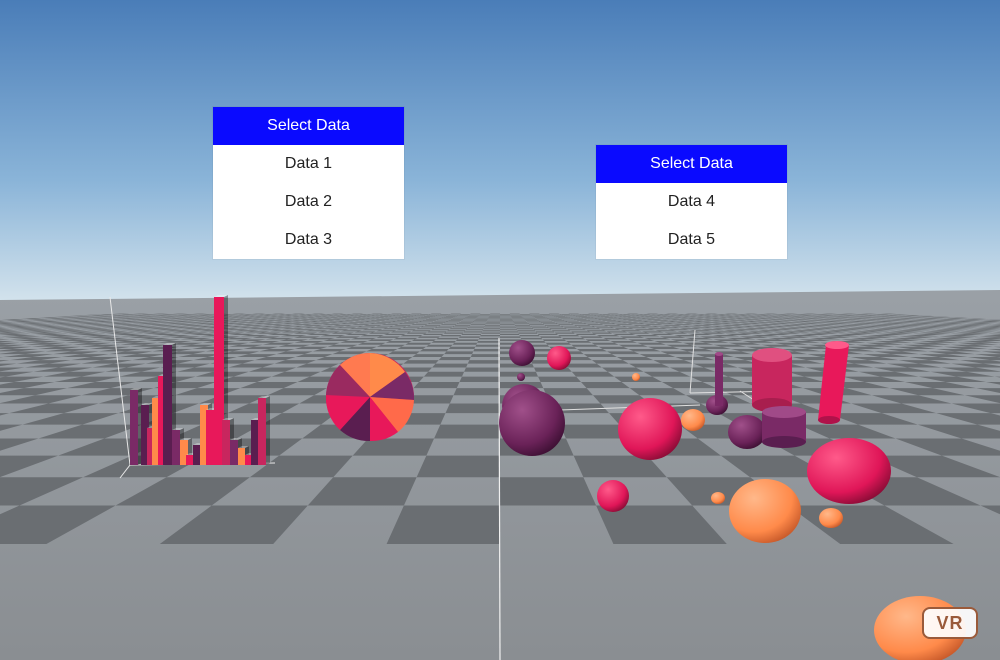  What do you see at coordinates (308, 164) in the screenshot?
I see `menu-item-data-1: Data 1` at bounding box center [308, 164].